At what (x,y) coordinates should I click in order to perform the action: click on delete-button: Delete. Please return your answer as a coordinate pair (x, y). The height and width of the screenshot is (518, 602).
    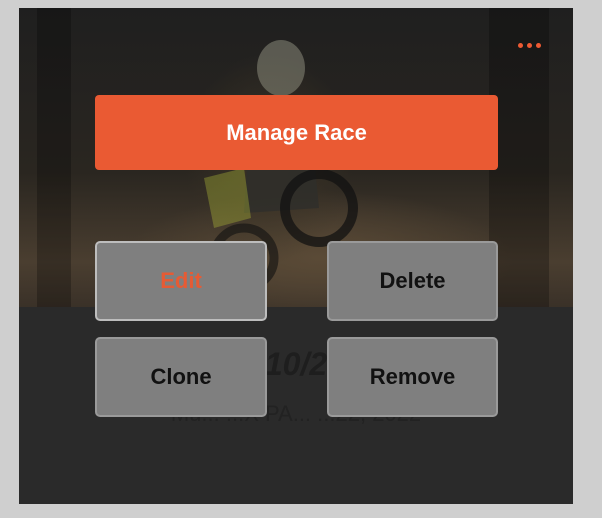
    Looking at the image, I should click on (412, 281).